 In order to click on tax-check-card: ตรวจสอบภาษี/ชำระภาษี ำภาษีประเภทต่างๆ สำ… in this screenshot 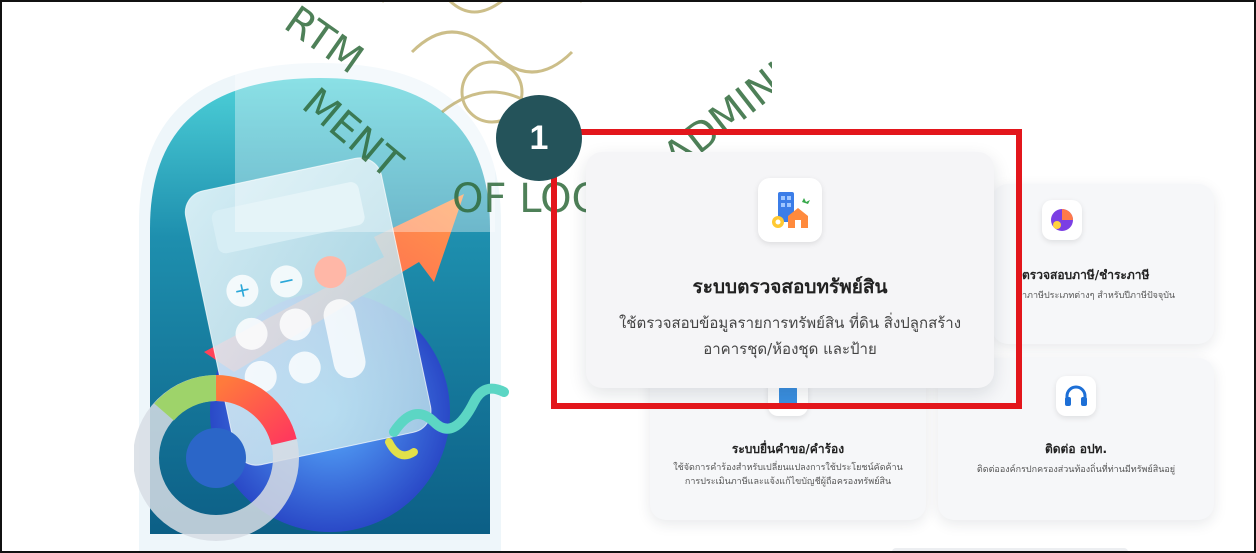, I will do `click(1103, 264)`.